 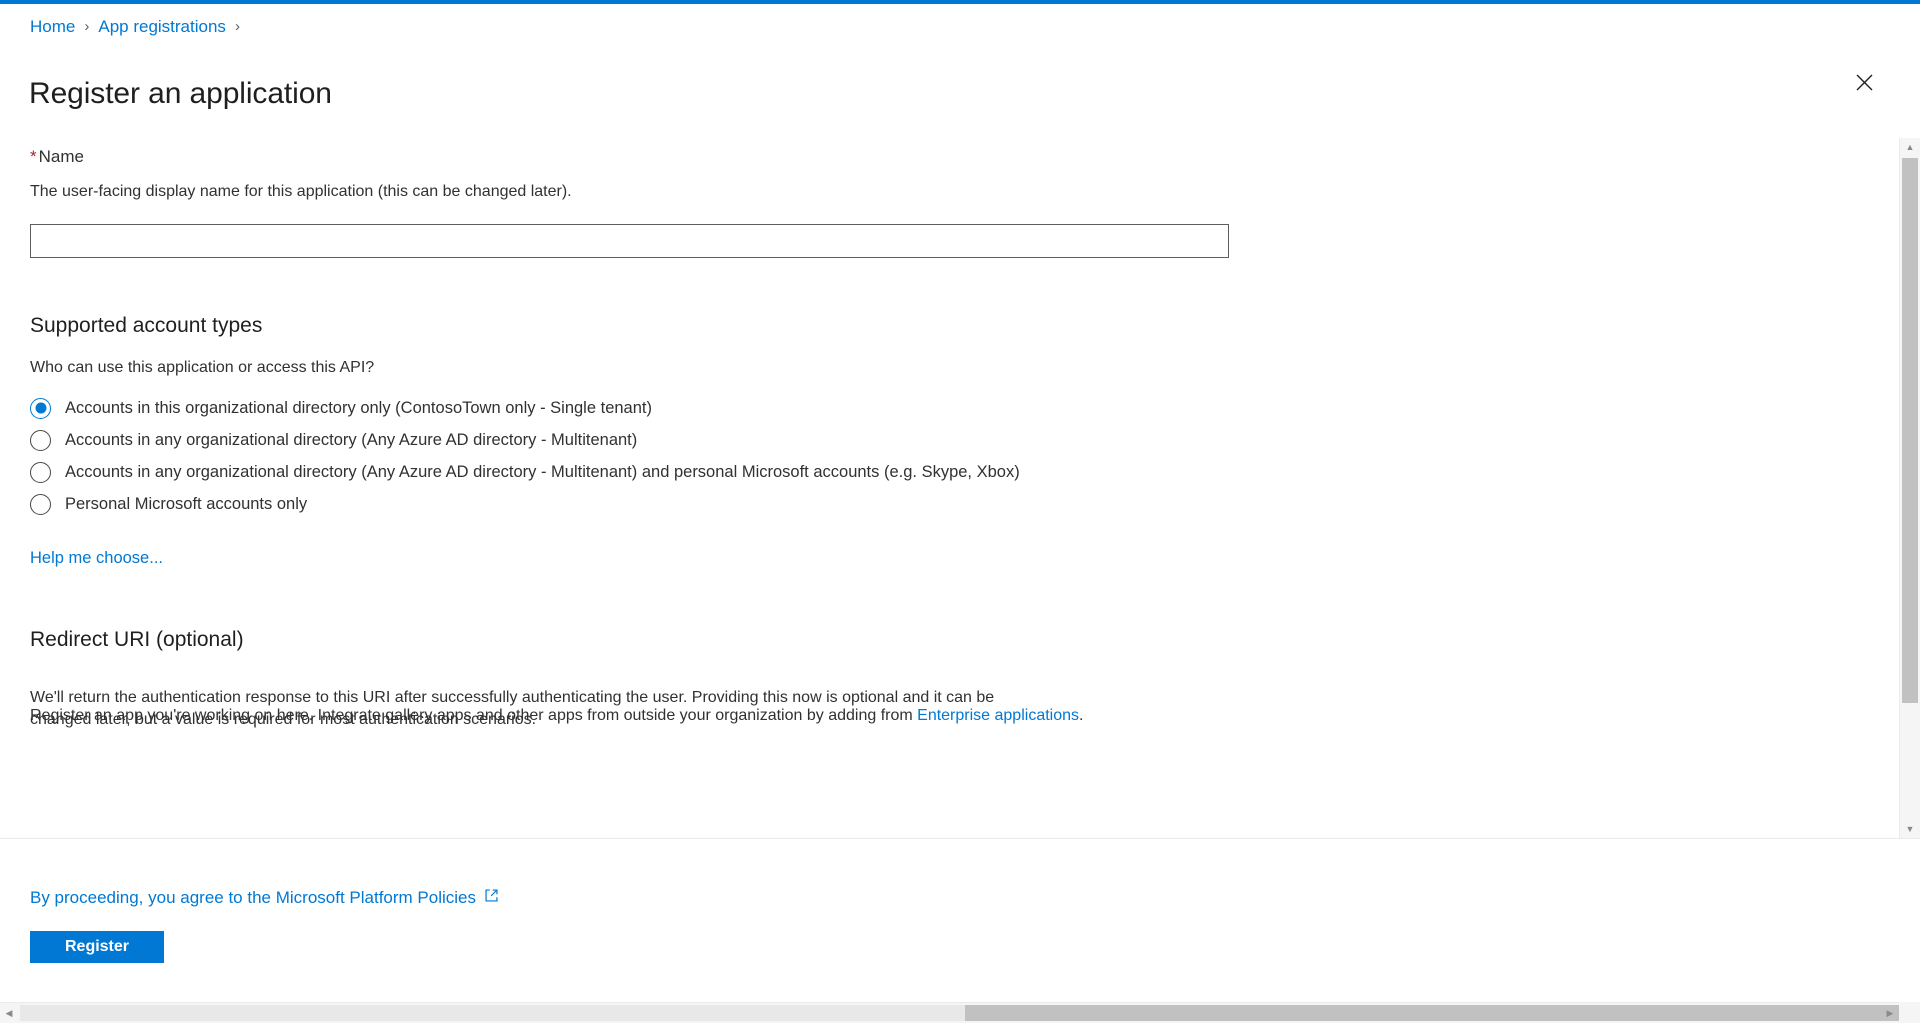 I want to click on scroll-up-arrow-icon: ▲, so click(x=1910, y=147).